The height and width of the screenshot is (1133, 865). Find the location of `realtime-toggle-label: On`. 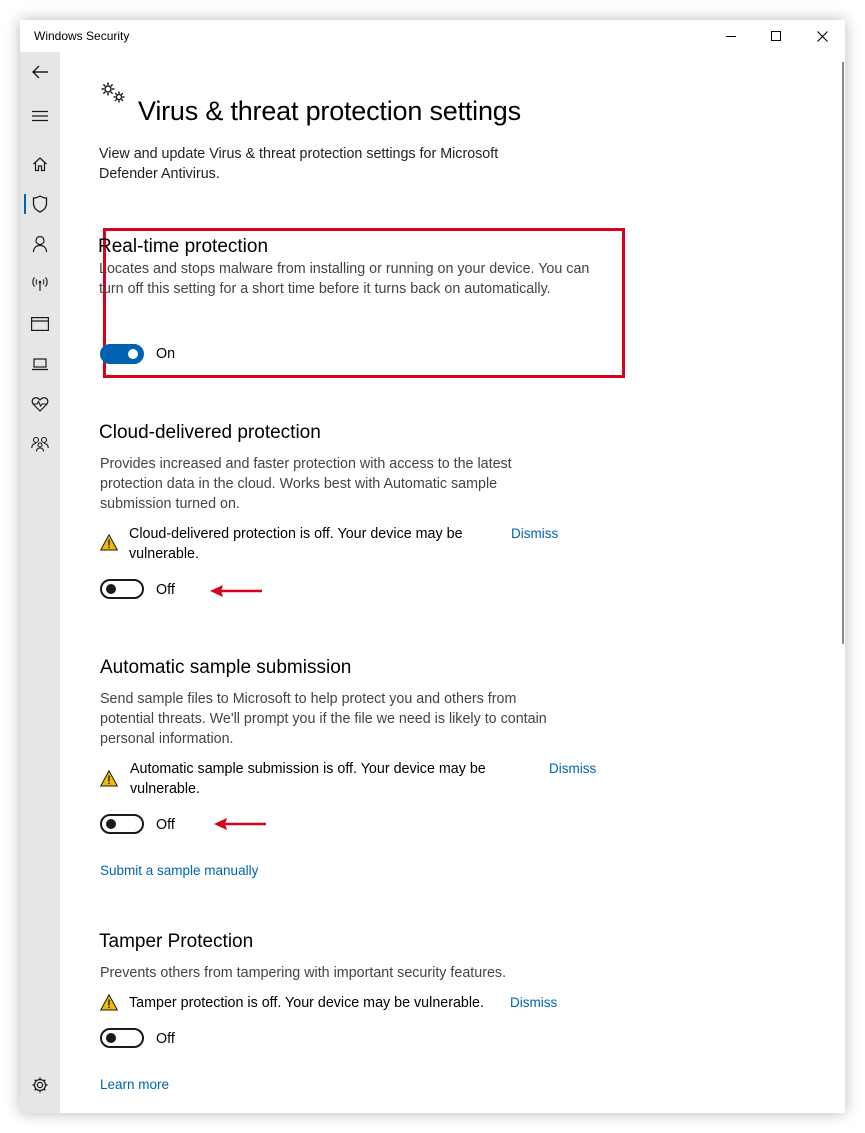

realtime-toggle-label: On is located at coordinates (166, 354).